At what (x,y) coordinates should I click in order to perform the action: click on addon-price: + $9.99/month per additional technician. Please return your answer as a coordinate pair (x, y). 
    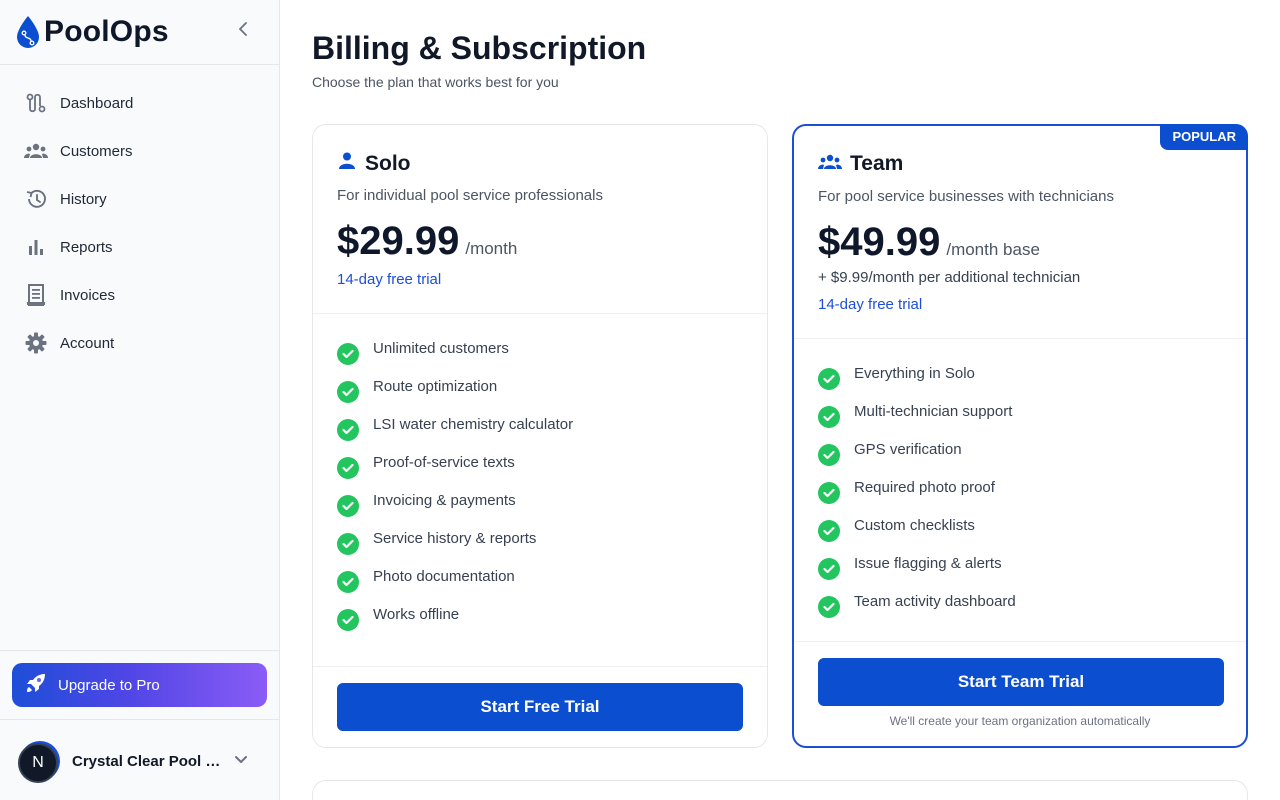
    Looking at the image, I should click on (949, 277).